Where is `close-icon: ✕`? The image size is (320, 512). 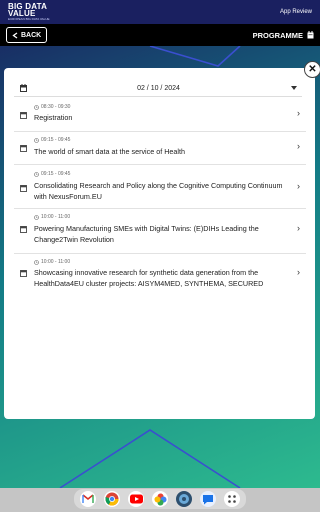
close-icon: ✕ is located at coordinates (312, 69).